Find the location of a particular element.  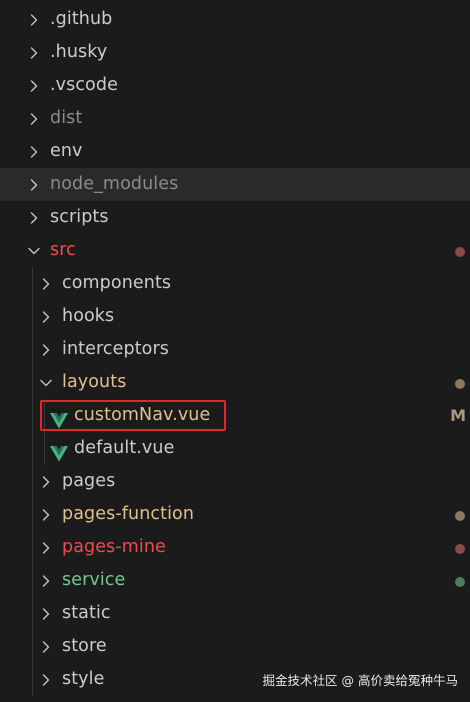

item-label: env is located at coordinates (66, 151).